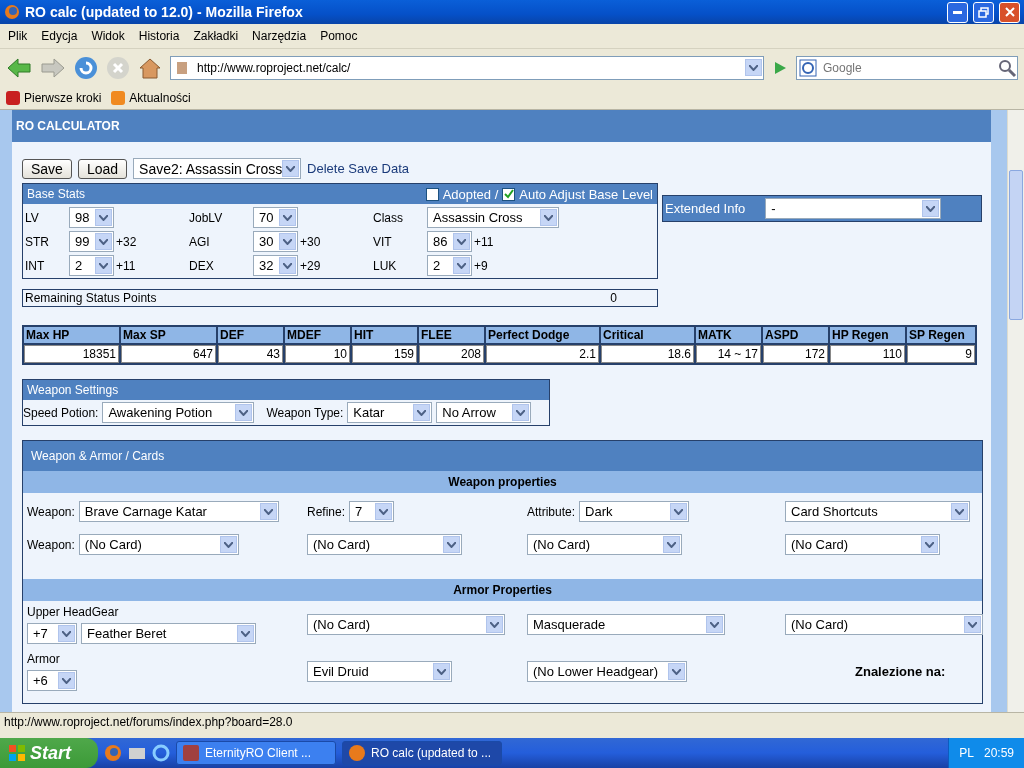 The image size is (1024, 768). I want to click on dropdown: Feather Beret, so click(168, 633).